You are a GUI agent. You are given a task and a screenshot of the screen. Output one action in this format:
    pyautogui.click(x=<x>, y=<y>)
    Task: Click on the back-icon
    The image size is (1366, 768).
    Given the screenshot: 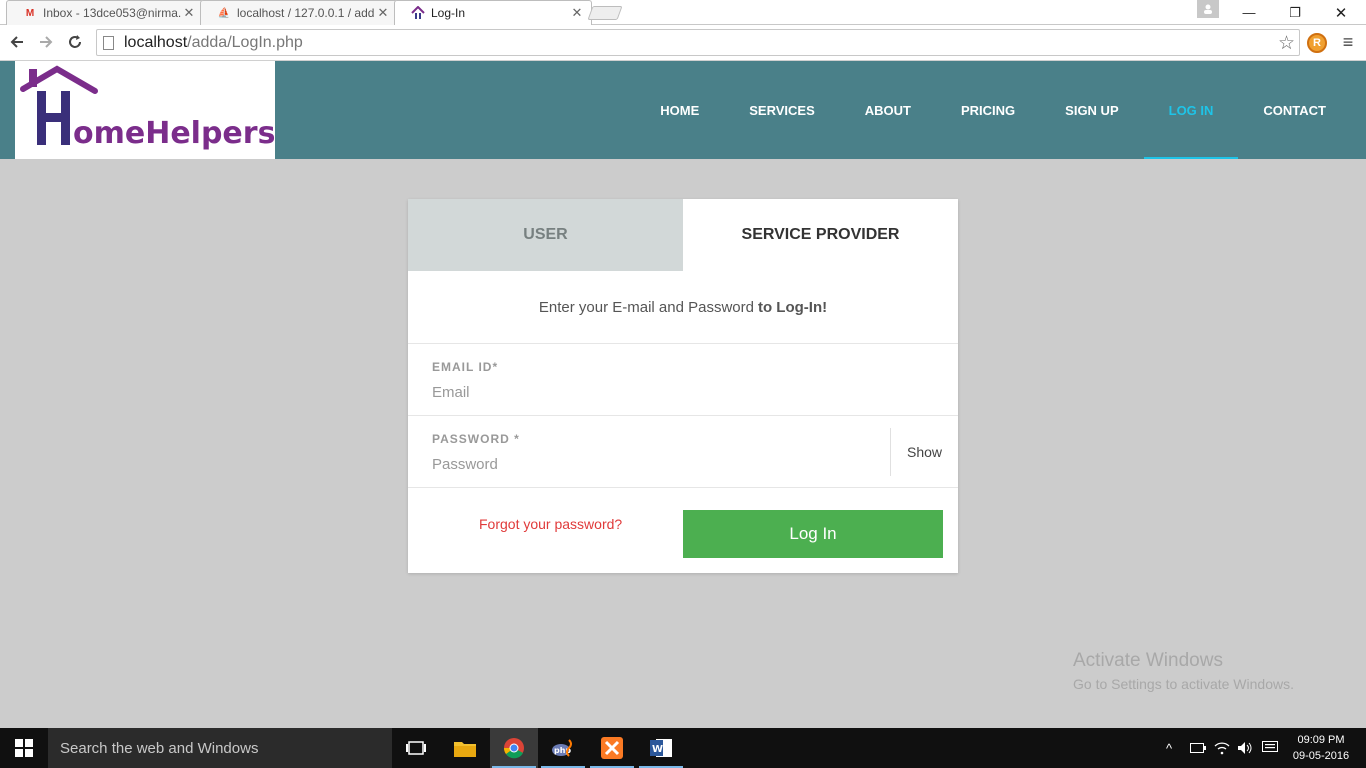 What is the action you would take?
    pyautogui.click(x=17, y=42)
    